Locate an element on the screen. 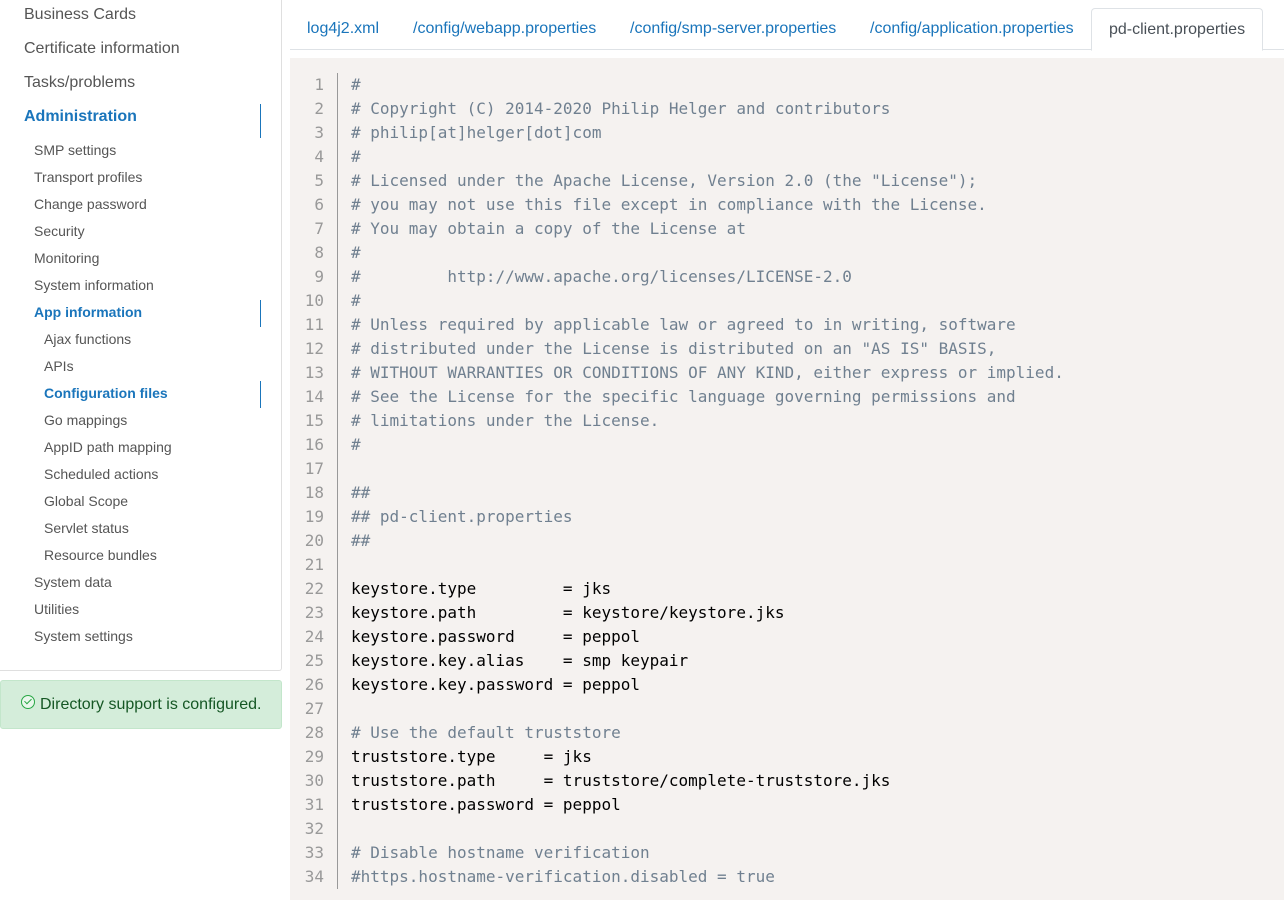  line-number: 15 is located at coordinates (314, 420).